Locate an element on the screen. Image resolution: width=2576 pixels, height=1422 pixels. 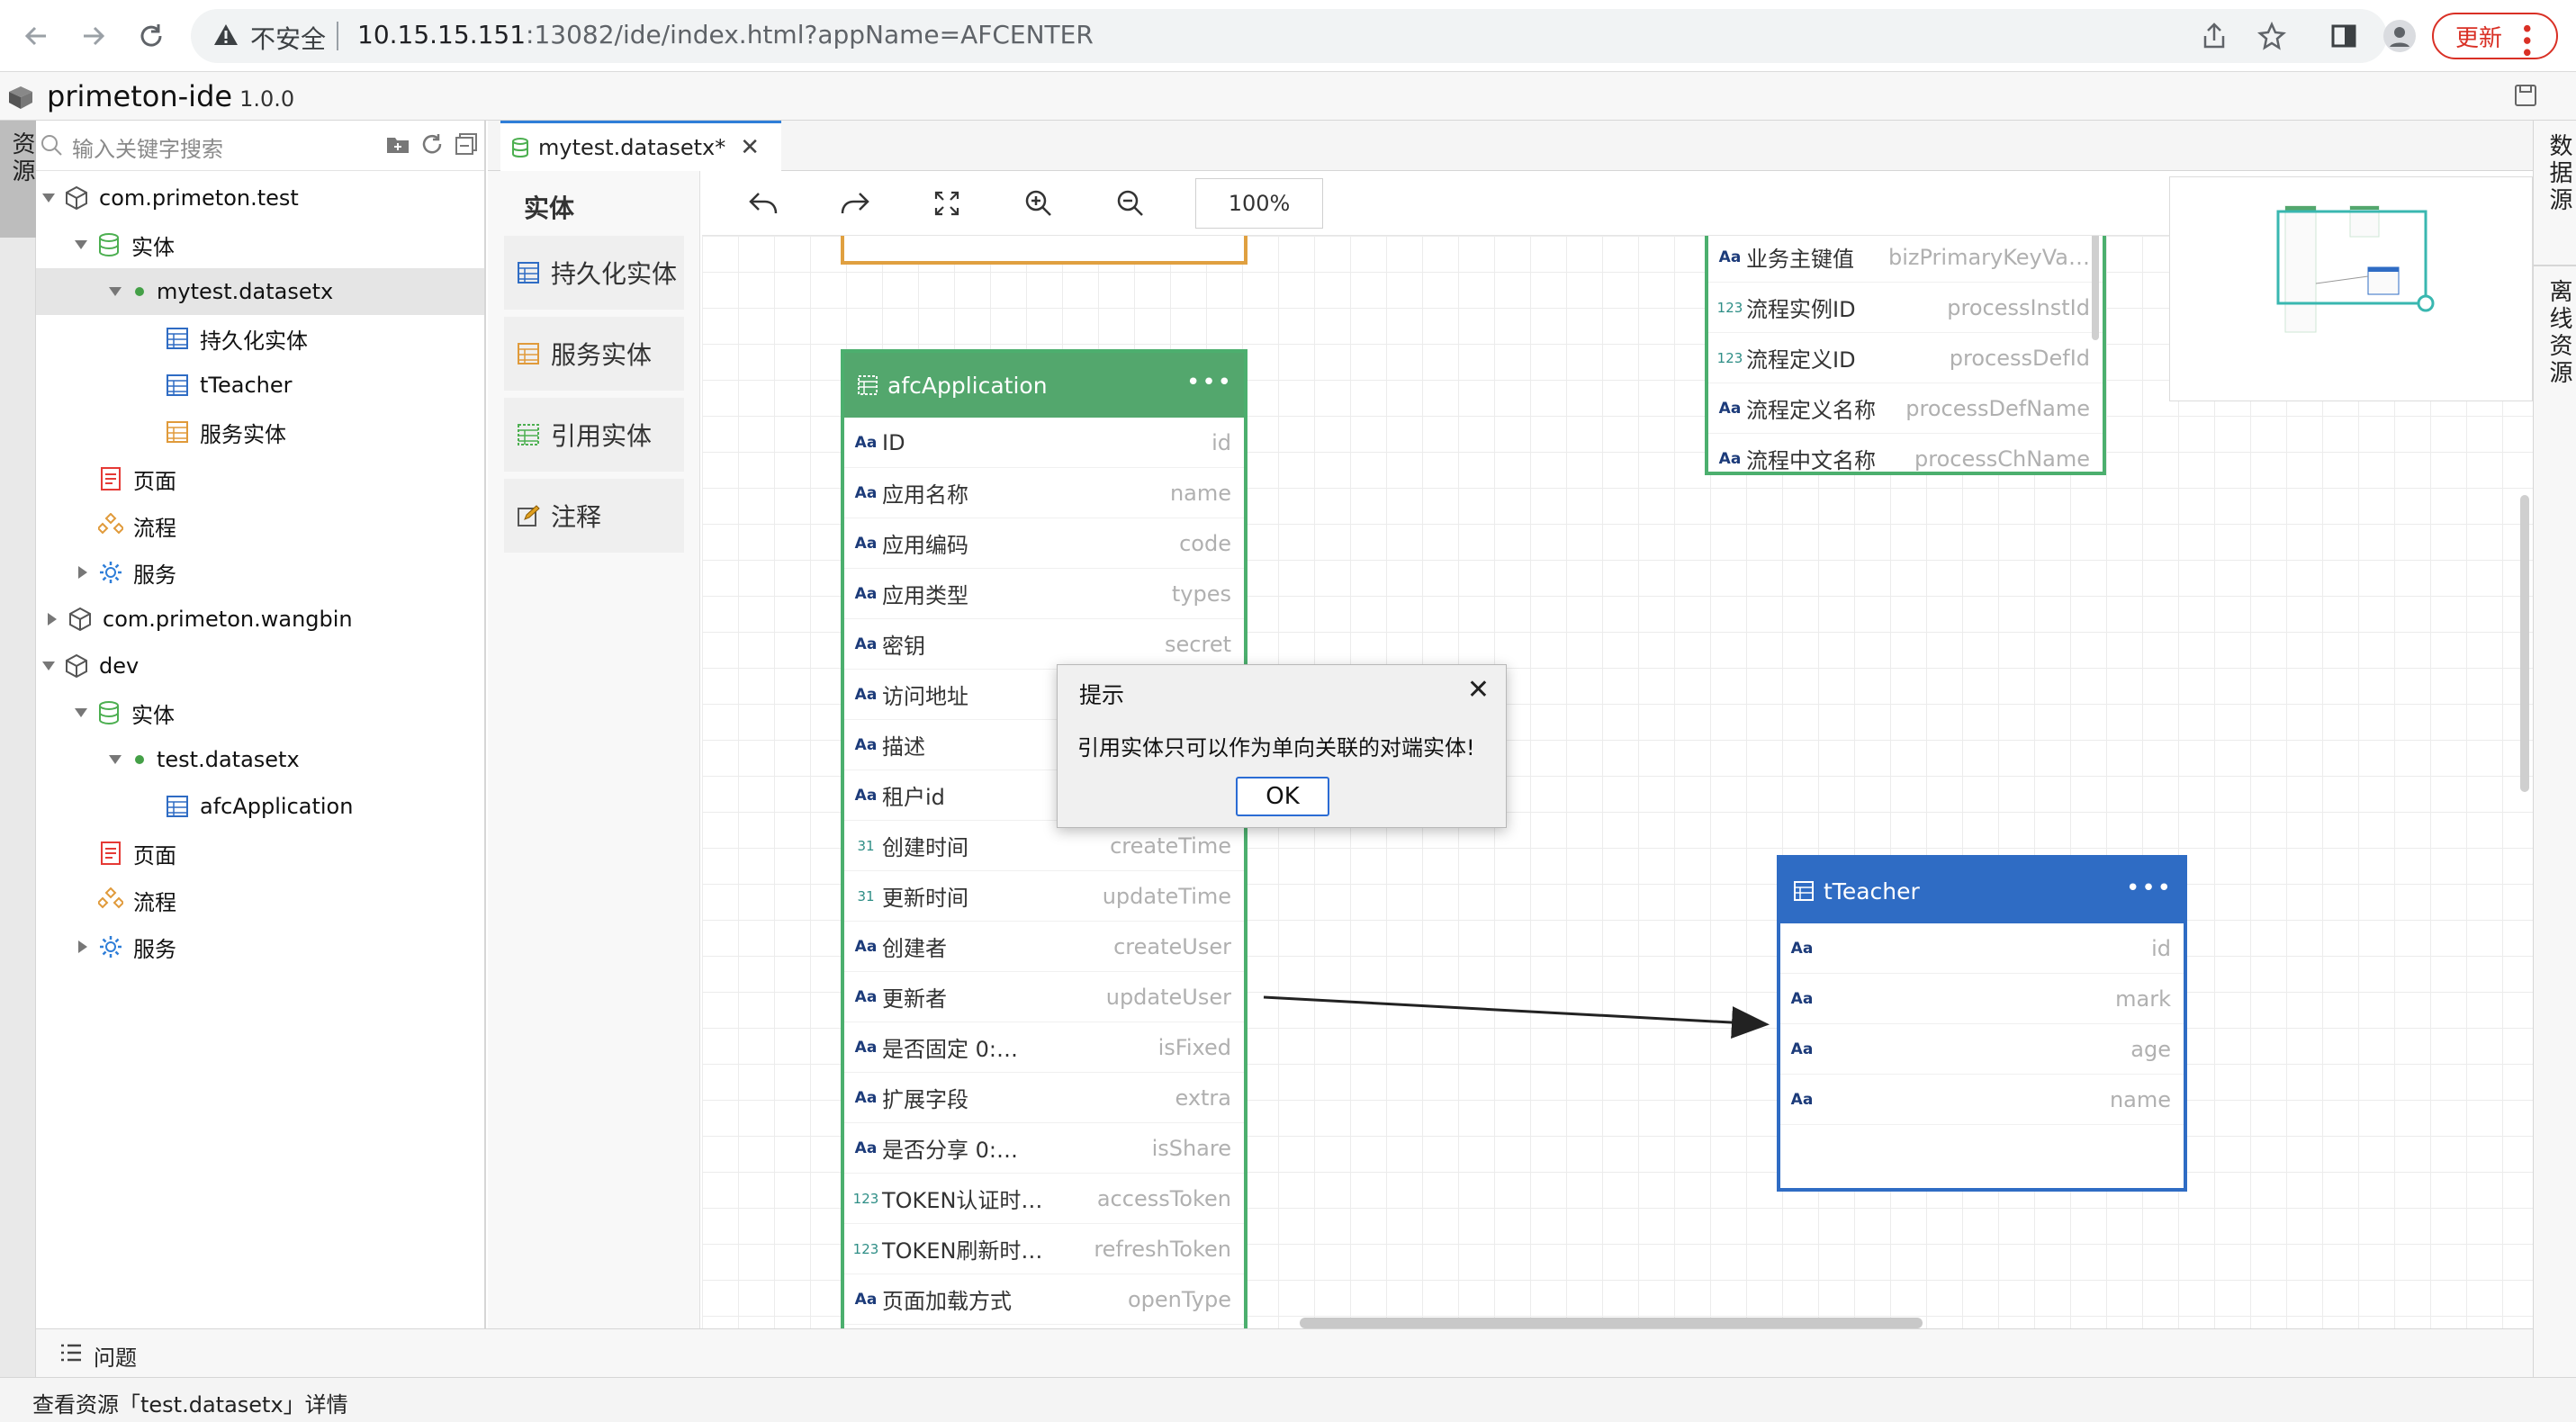
fullscreen-icon is located at coordinates (947, 203).